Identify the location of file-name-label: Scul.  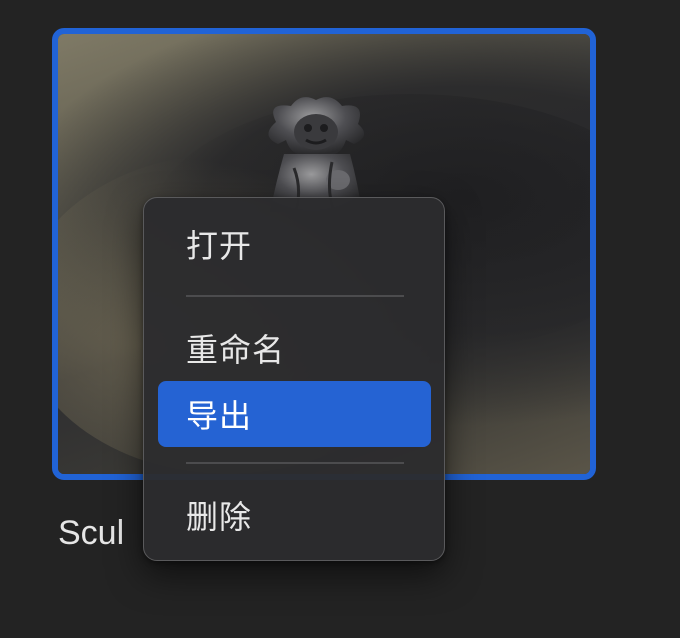
(91, 533).